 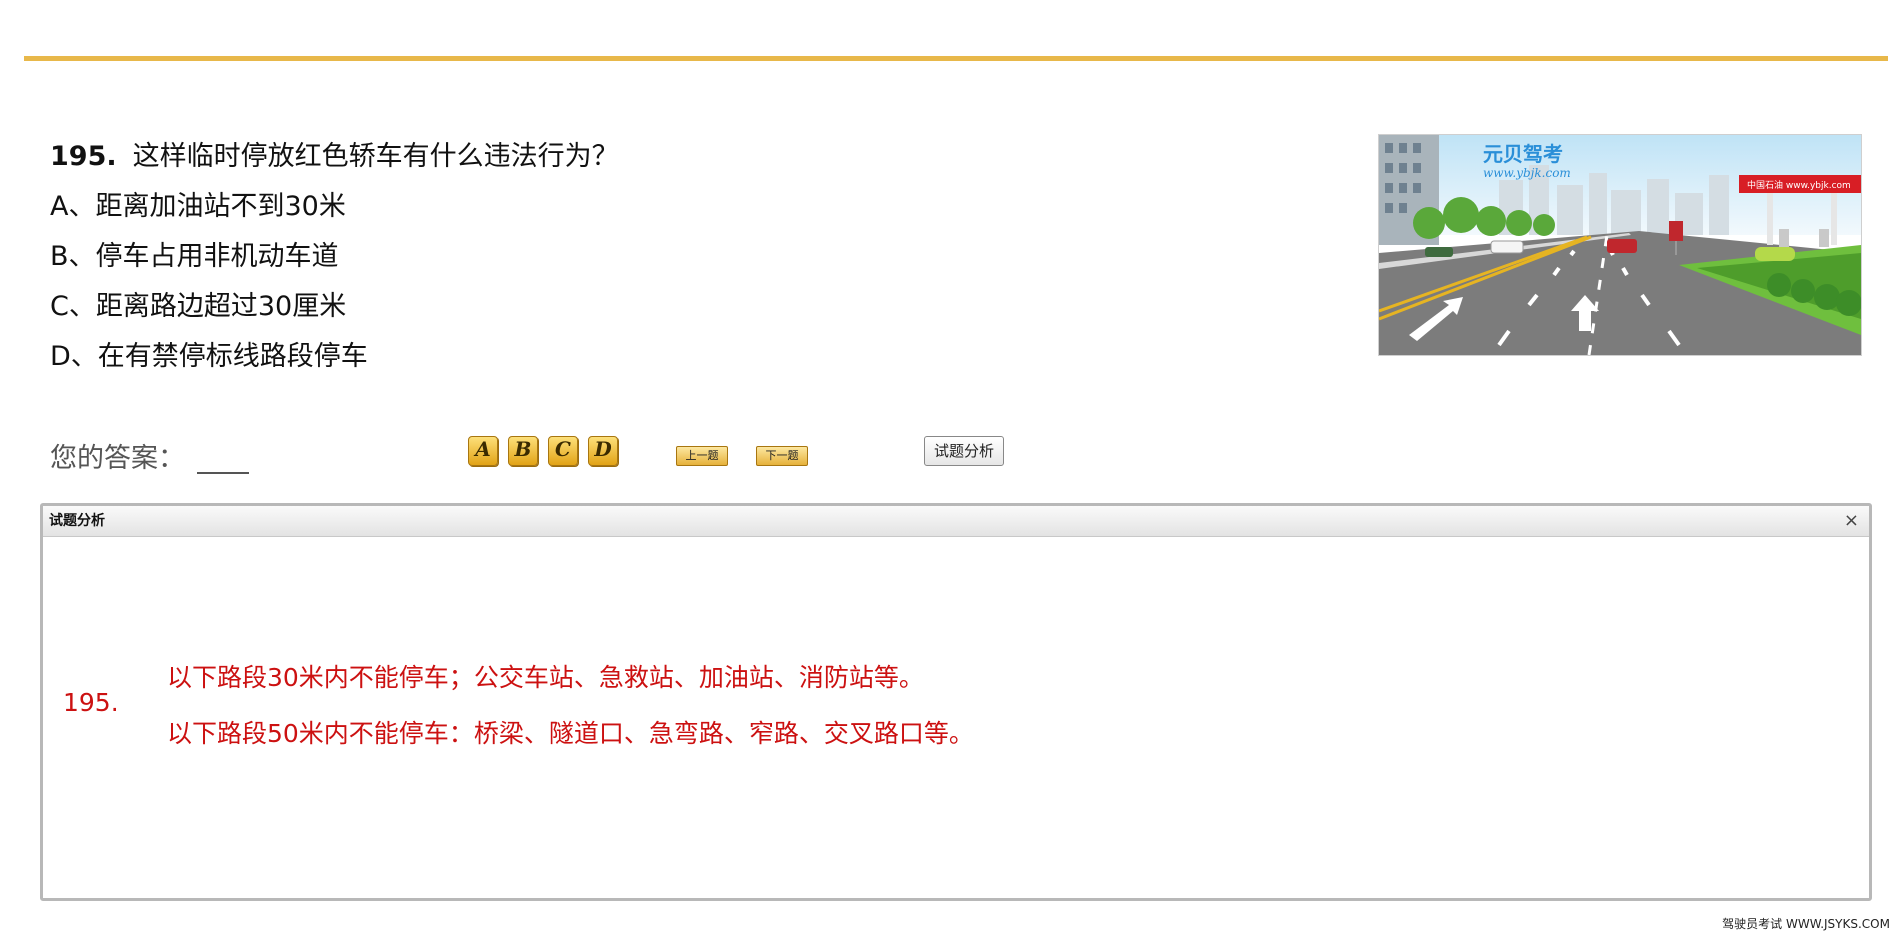 I want to click on question-analysis-button: 试题分析, so click(x=964, y=451).